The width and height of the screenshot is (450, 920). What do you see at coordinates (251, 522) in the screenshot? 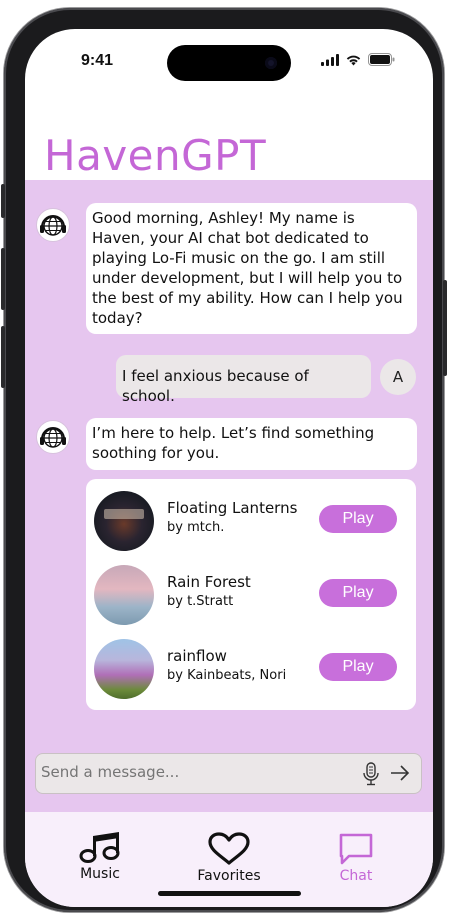
I see `song-item: Floating Lanterns by mtch. Play` at bounding box center [251, 522].